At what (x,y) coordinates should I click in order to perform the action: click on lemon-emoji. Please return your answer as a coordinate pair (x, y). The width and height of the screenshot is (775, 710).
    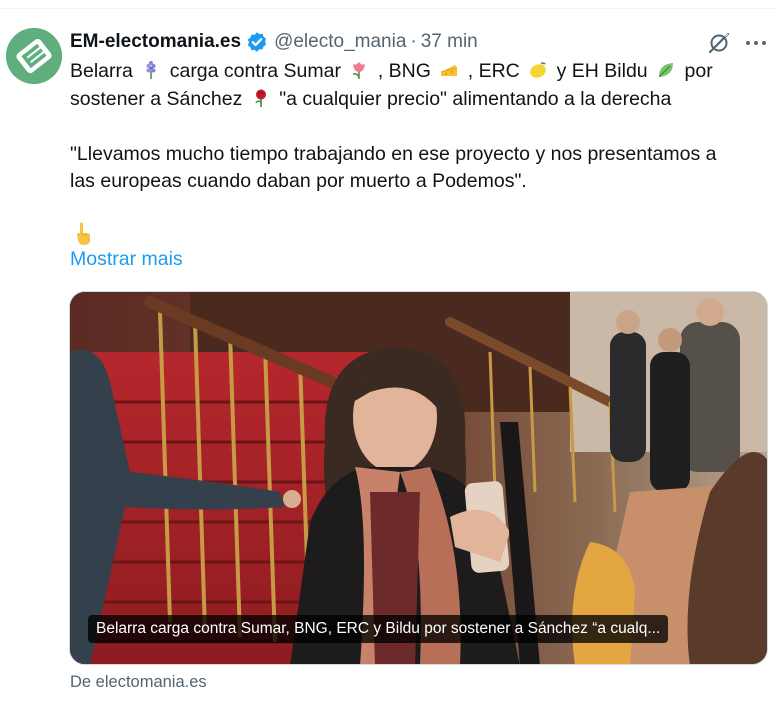
    Looking at the image, I should click on (538, 70).